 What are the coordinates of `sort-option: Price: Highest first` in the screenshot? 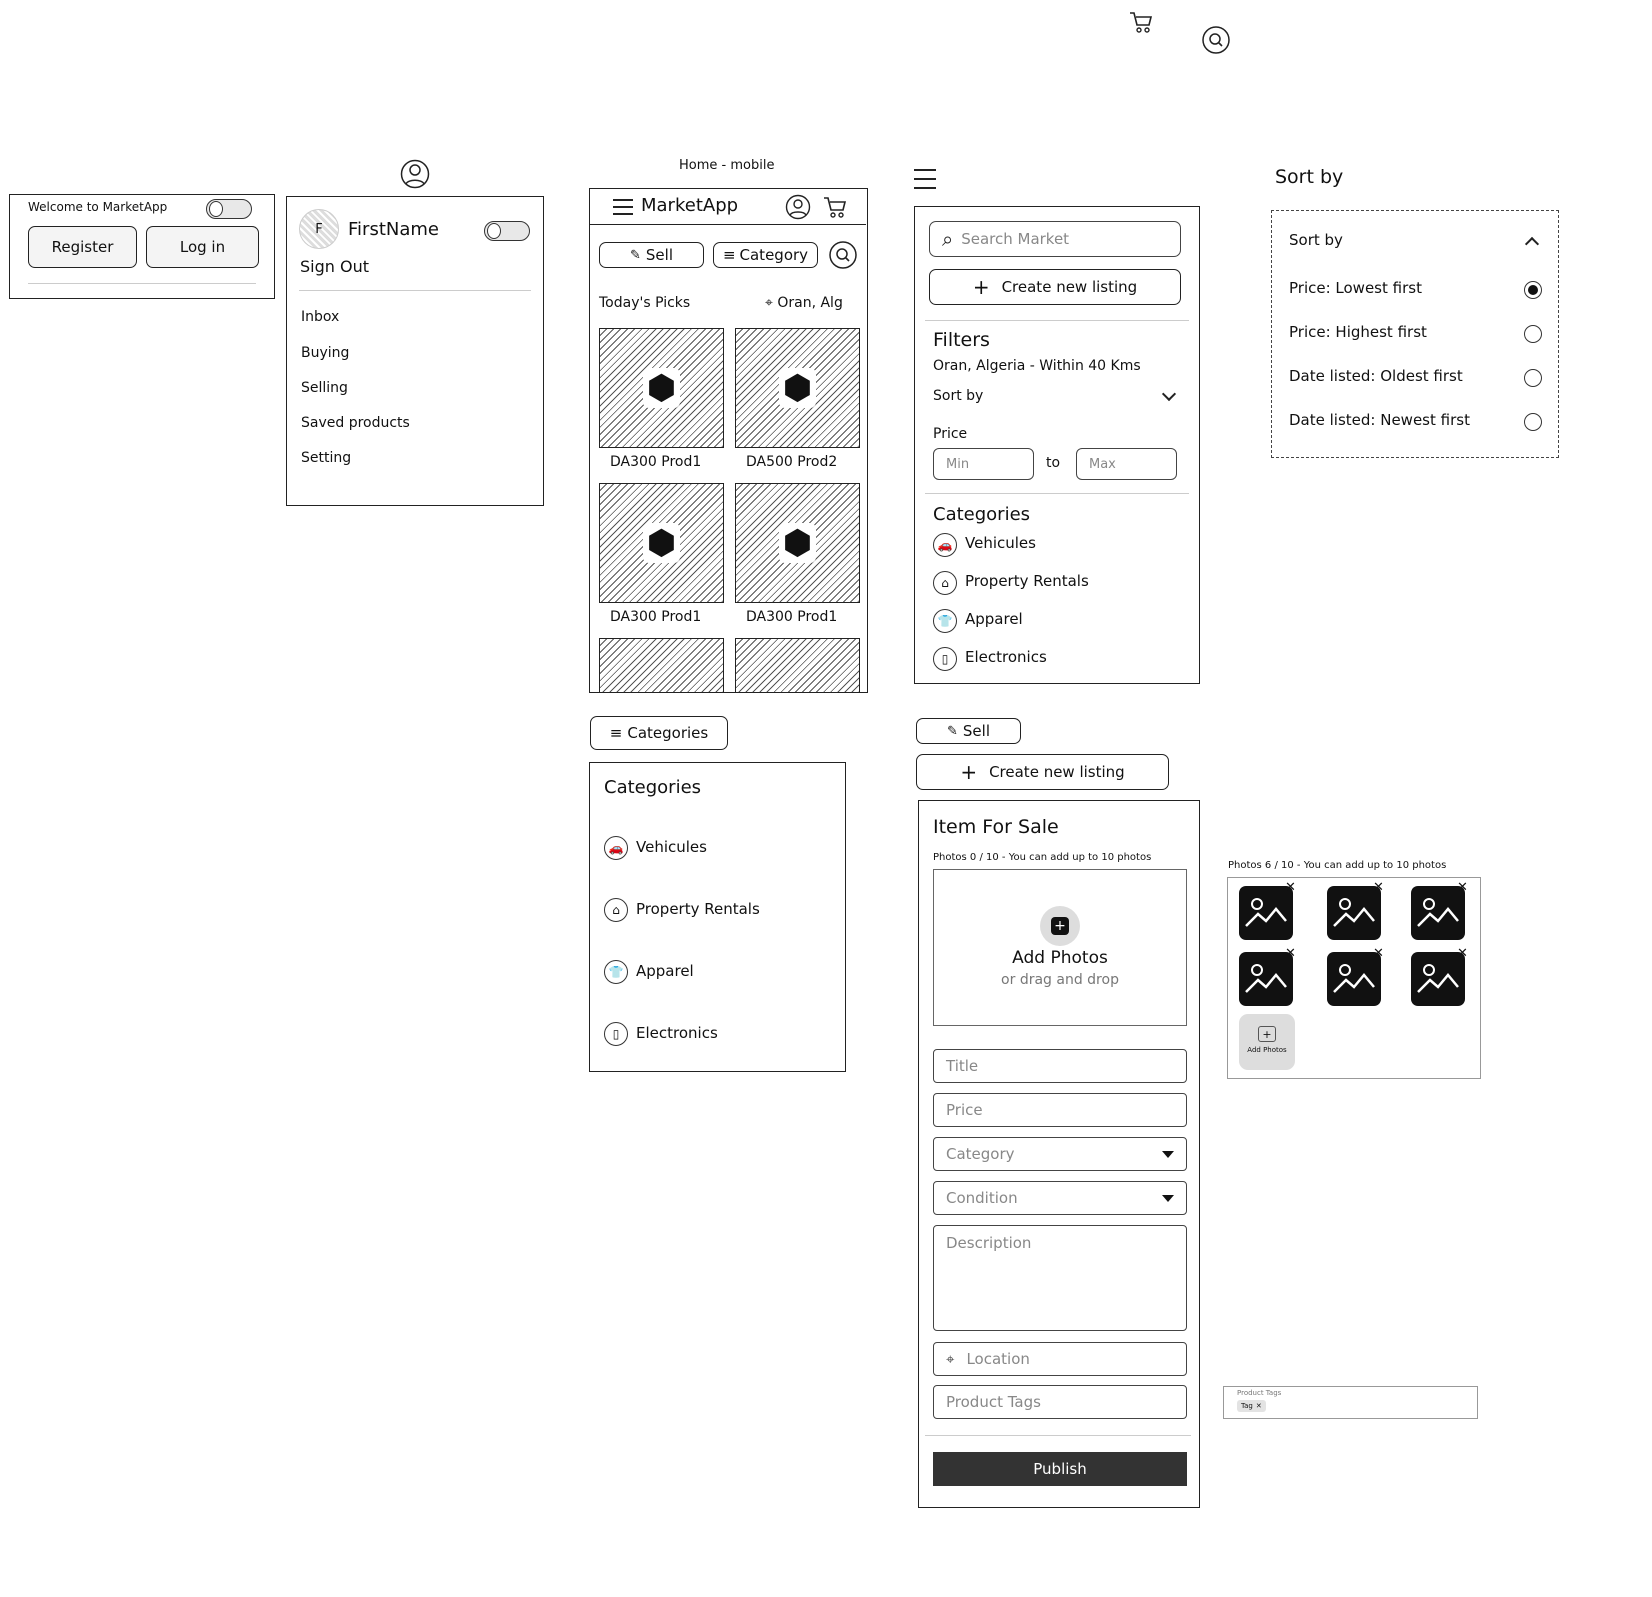 It's located at (1358, 332).